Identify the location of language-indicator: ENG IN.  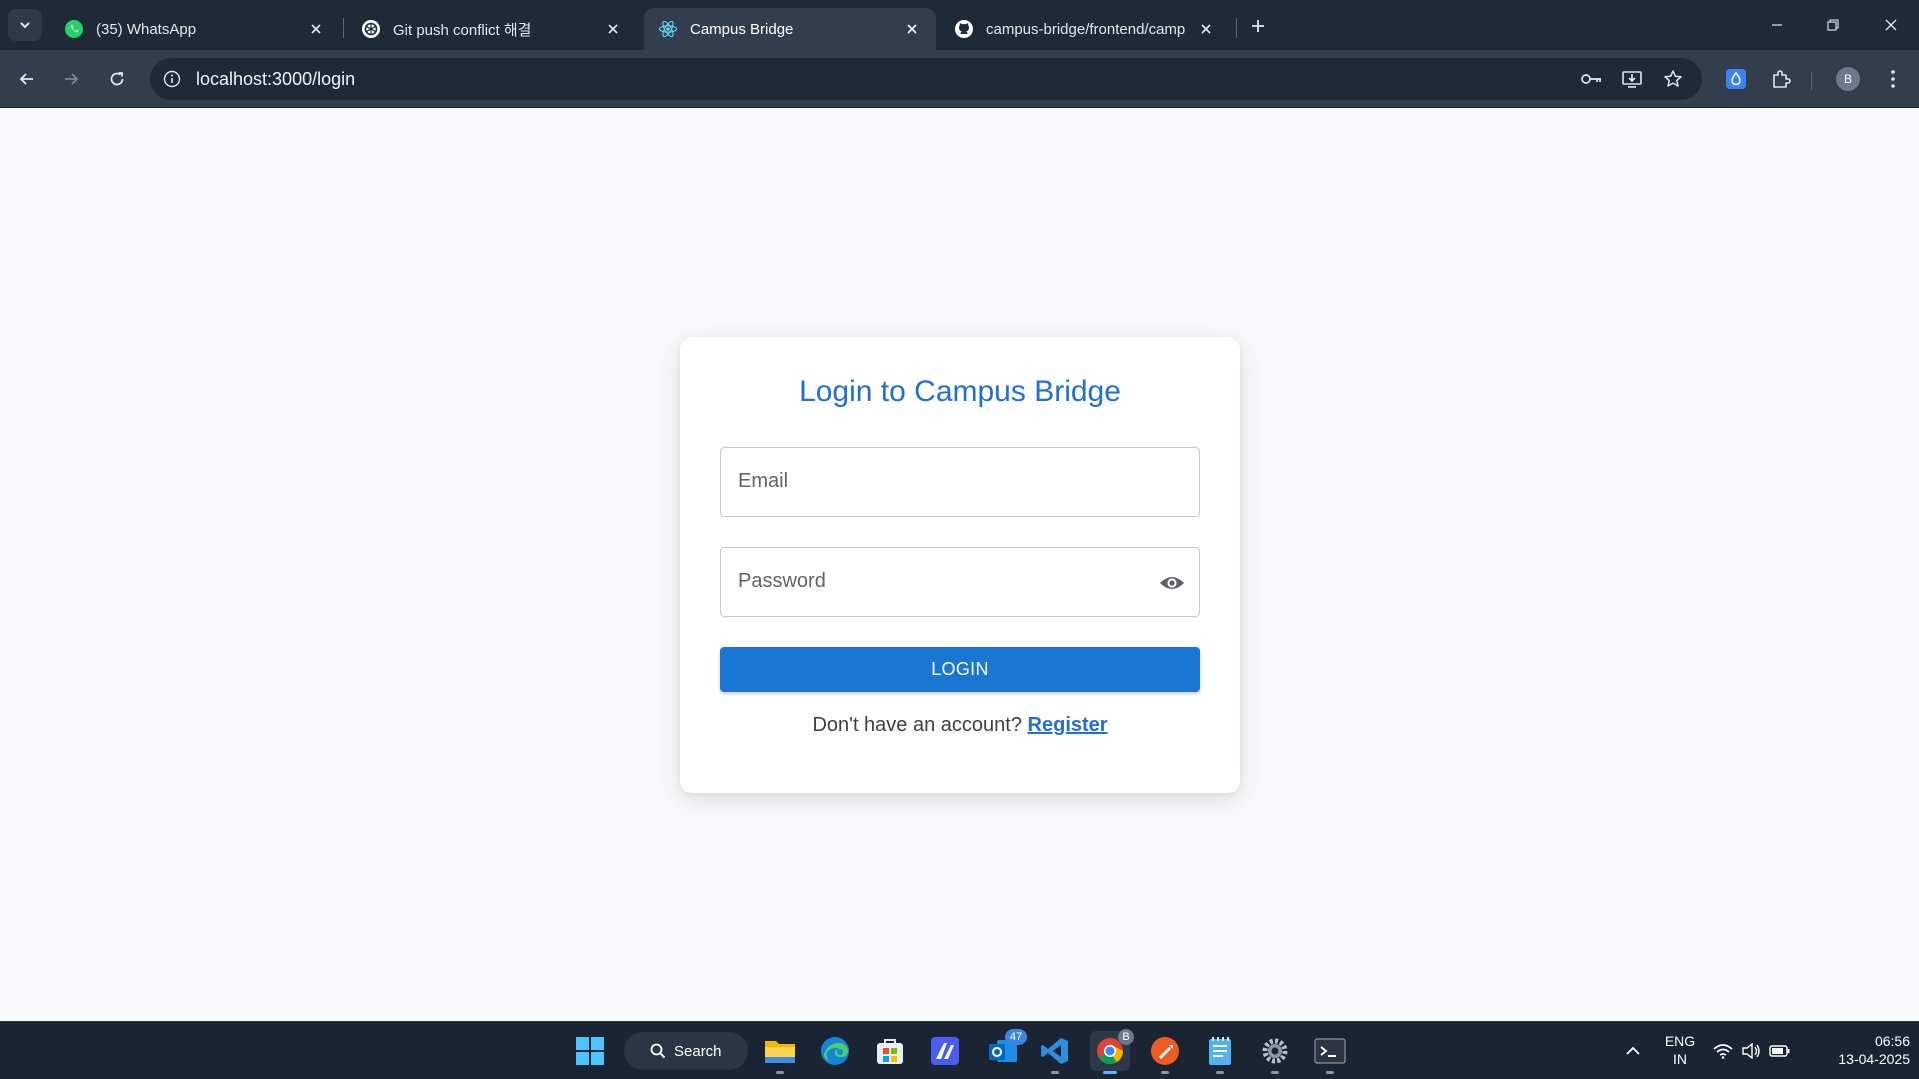
(1680, 1050).